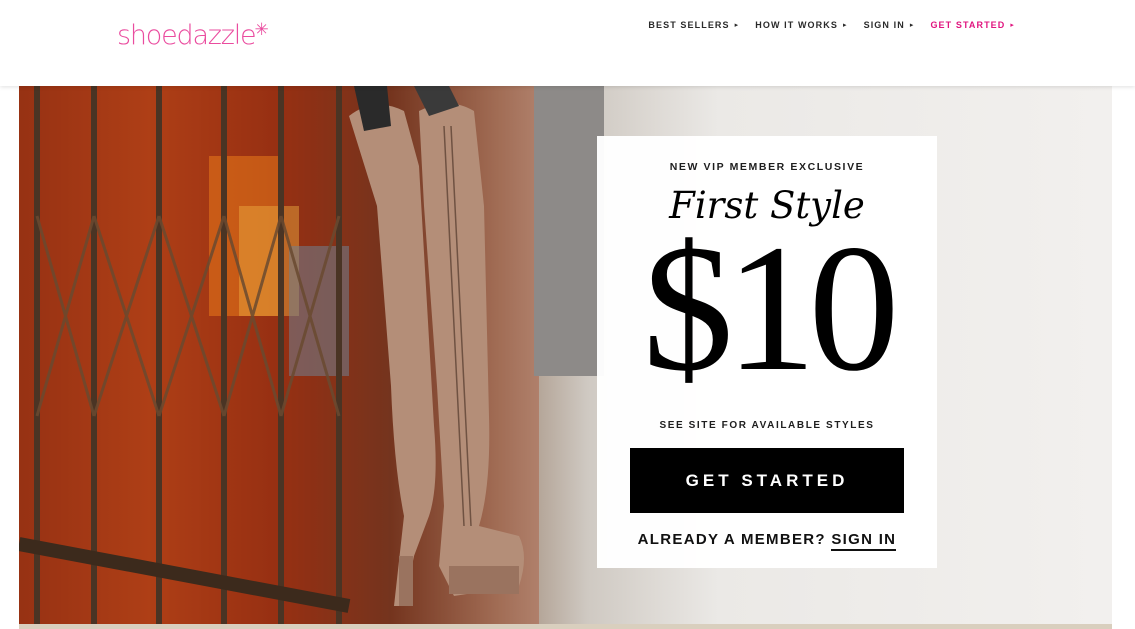 The image size is (1135, 629). I want to click on logo-wordmark: shoedazzle, so click(187, 35).